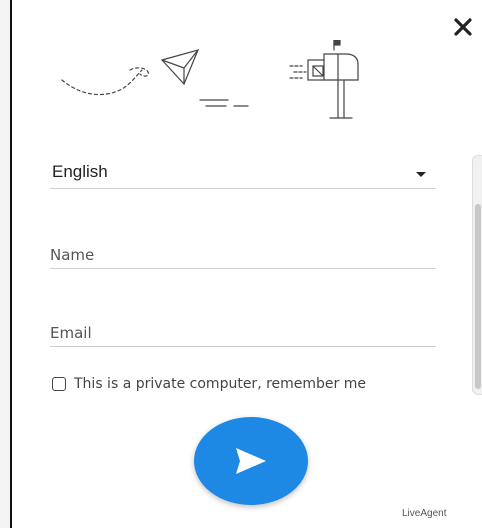  I want to click on close-button, so click(463, 27).